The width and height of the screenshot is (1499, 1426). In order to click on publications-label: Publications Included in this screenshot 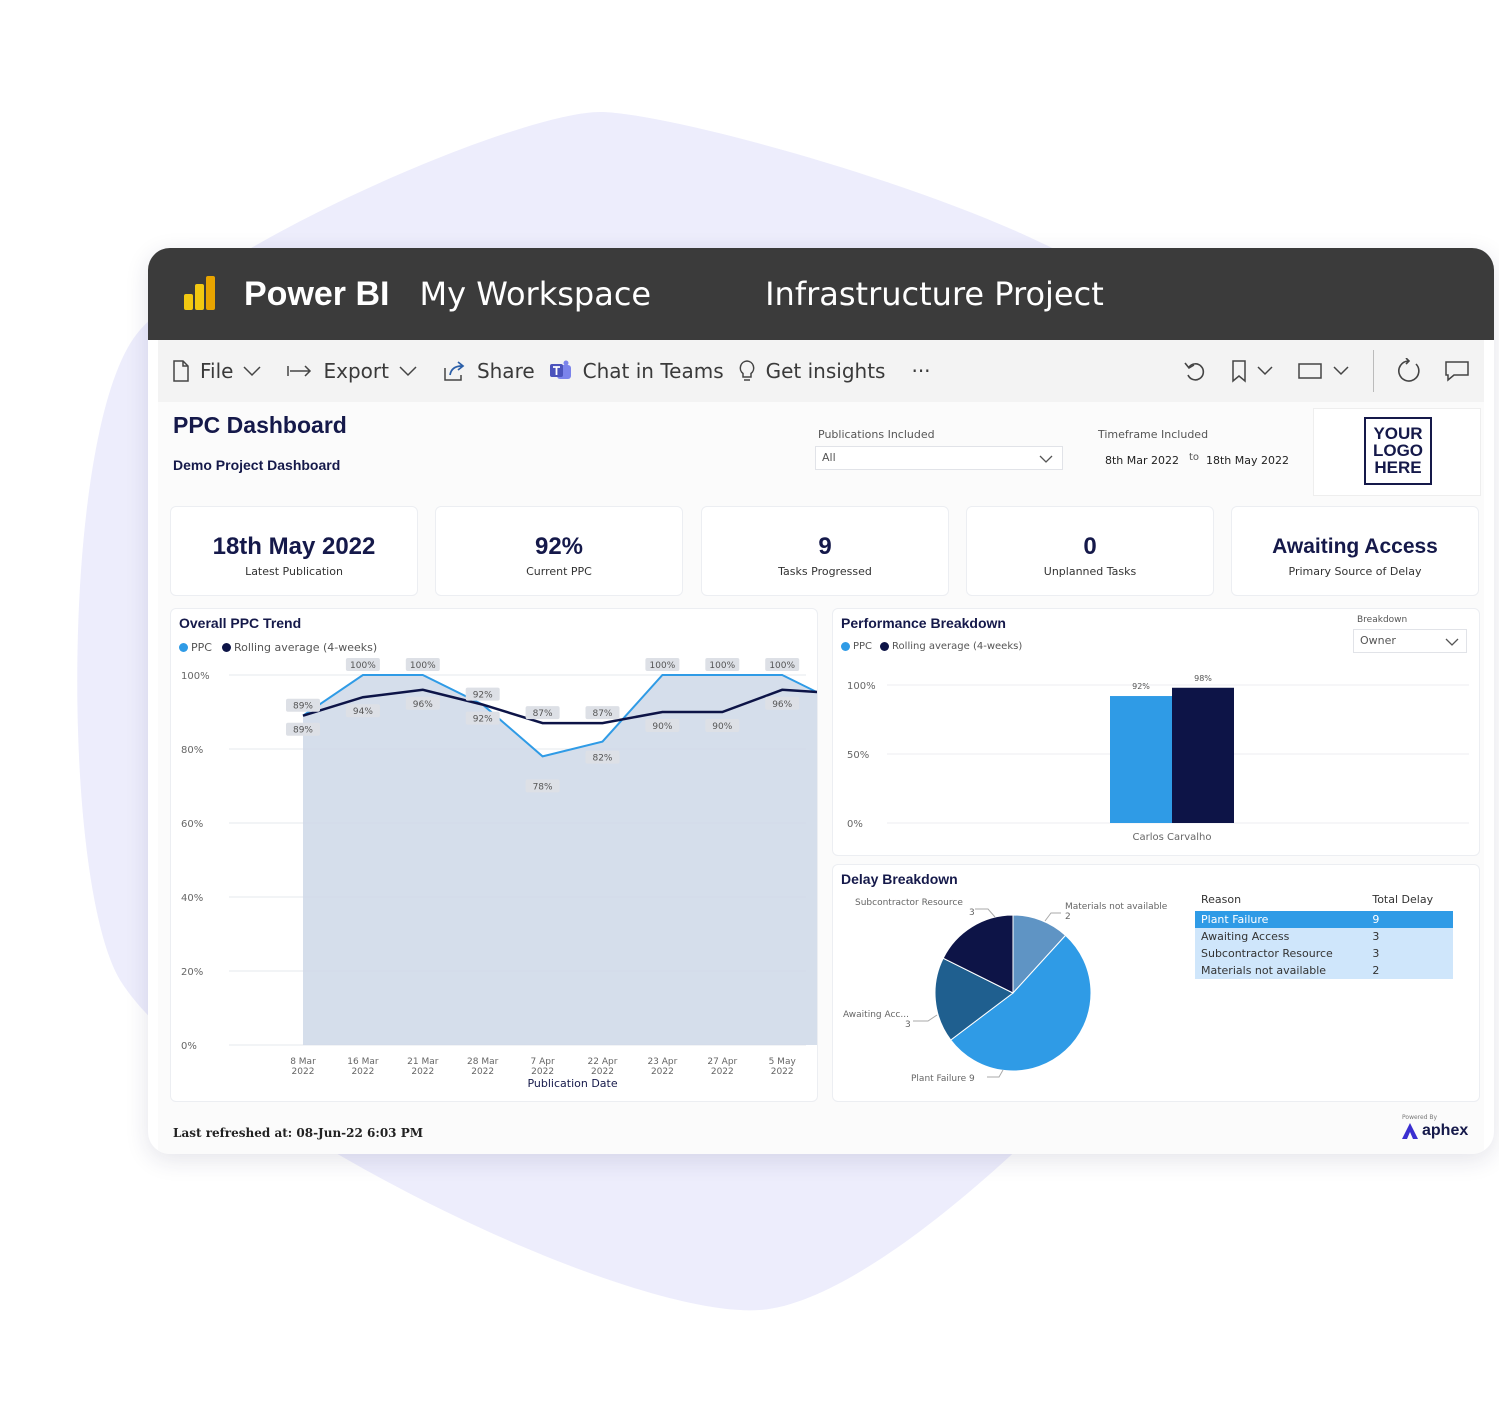, I will do `click(876, 434)`.